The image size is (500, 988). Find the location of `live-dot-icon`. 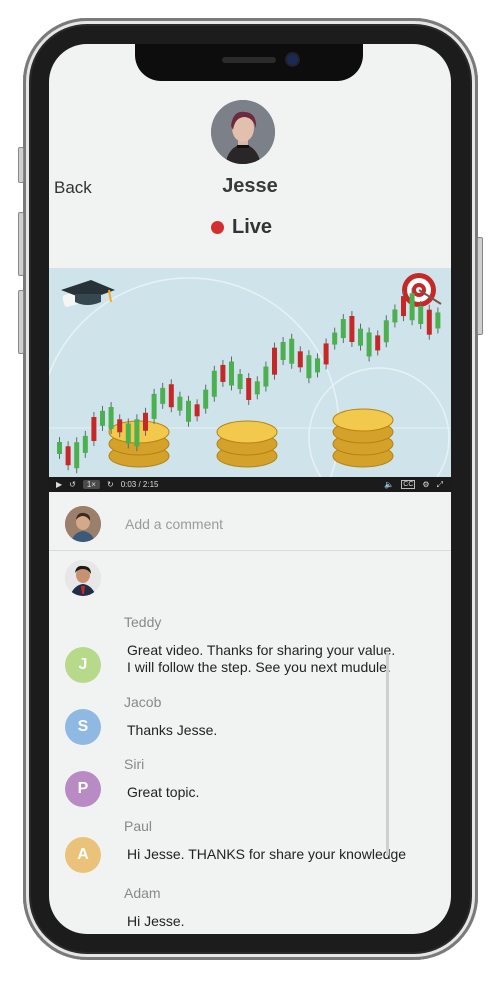

live-dot-icon is located at coordinates (217, 227).